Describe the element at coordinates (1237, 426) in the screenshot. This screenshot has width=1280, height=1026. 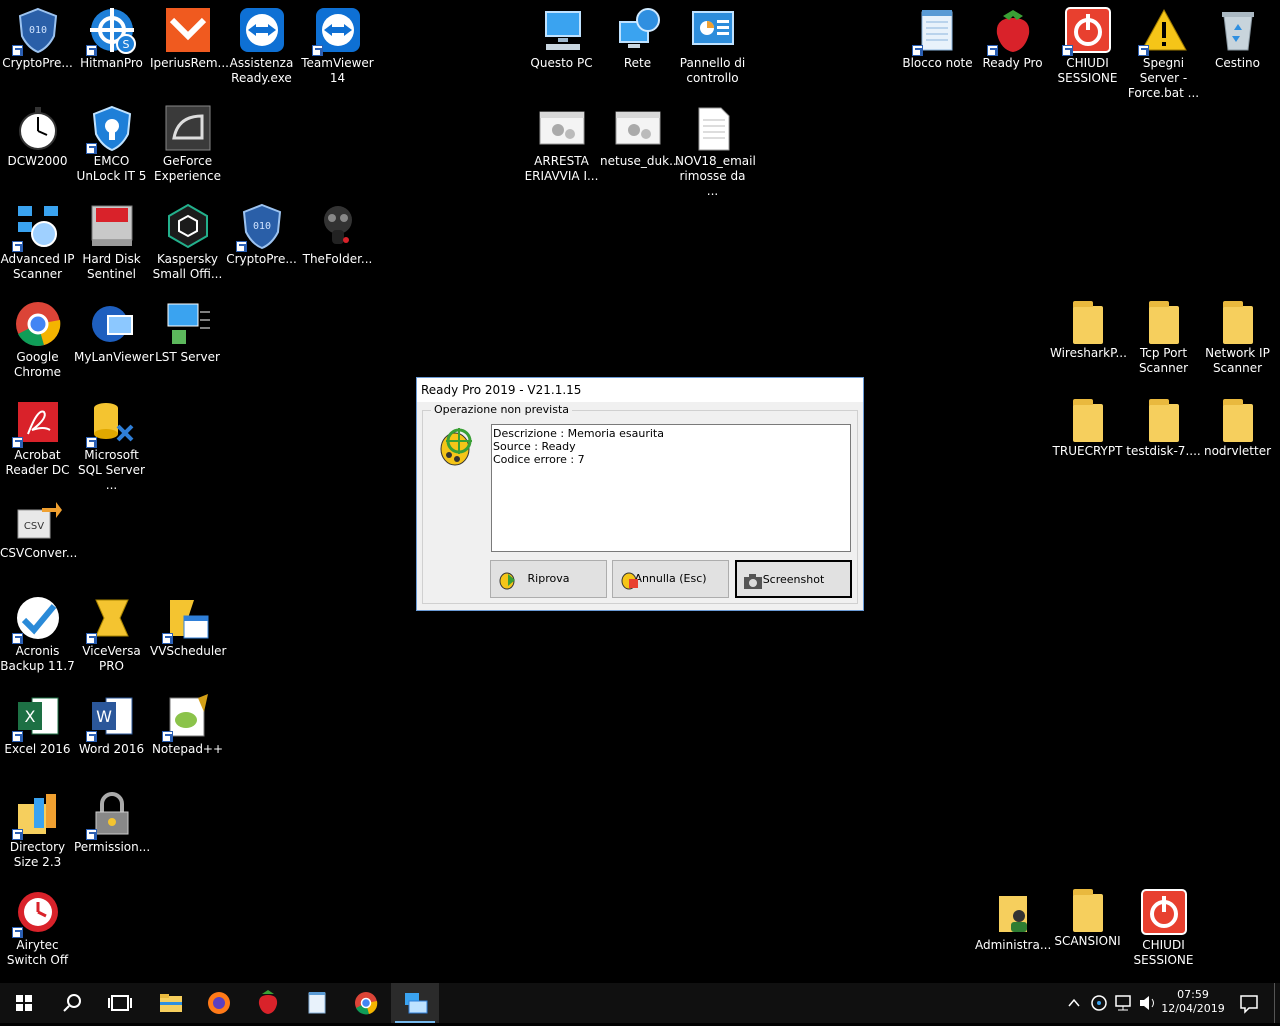
I see `desktop-icon-nodrvletter: nodrvletter` at that location.